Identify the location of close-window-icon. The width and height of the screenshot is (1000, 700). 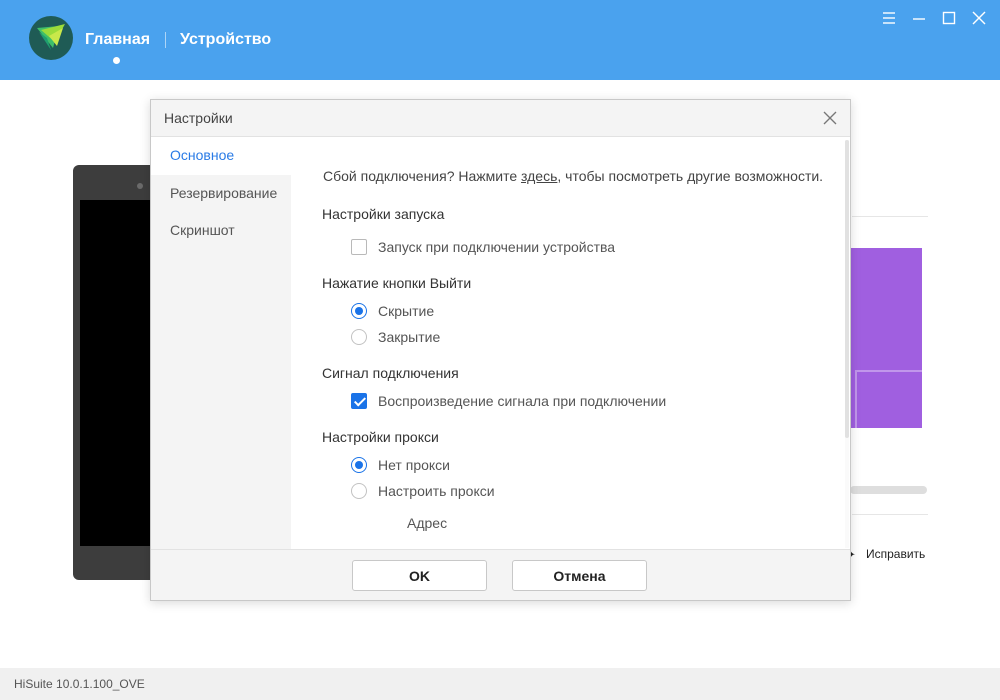
(979, 18).